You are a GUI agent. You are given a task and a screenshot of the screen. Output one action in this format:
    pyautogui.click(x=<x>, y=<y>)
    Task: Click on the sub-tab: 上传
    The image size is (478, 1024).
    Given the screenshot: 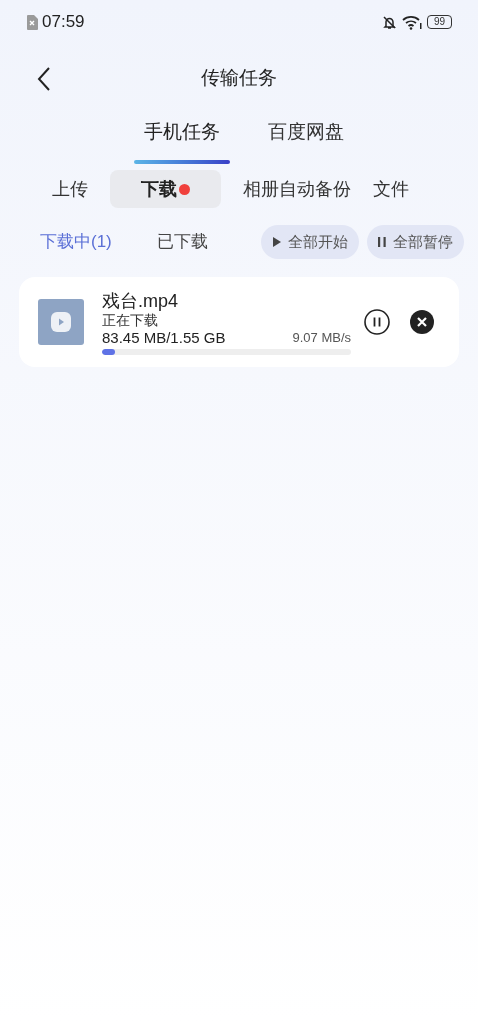 What is the action you would take?
    pyautogui.click(x=70, y=189)
    